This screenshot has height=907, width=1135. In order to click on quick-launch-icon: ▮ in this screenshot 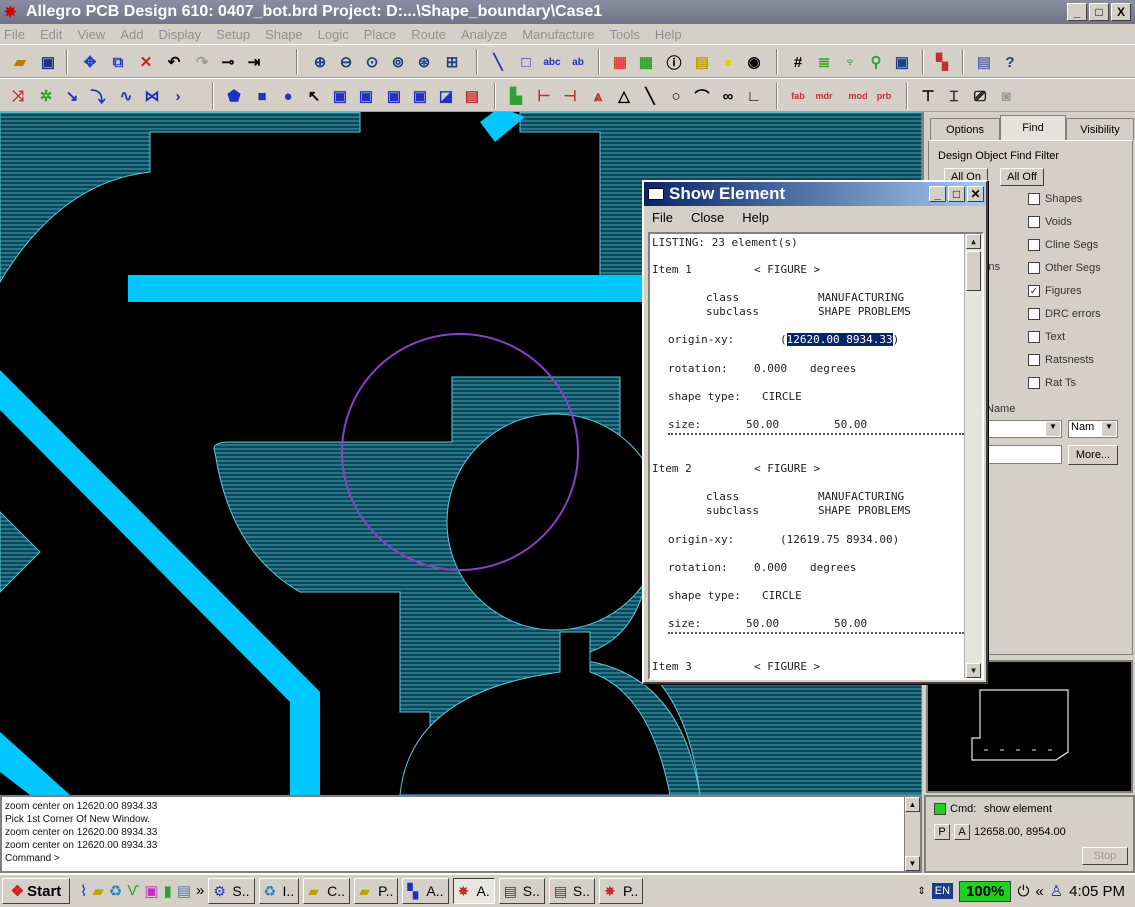, I will do `click(168, 891)`.